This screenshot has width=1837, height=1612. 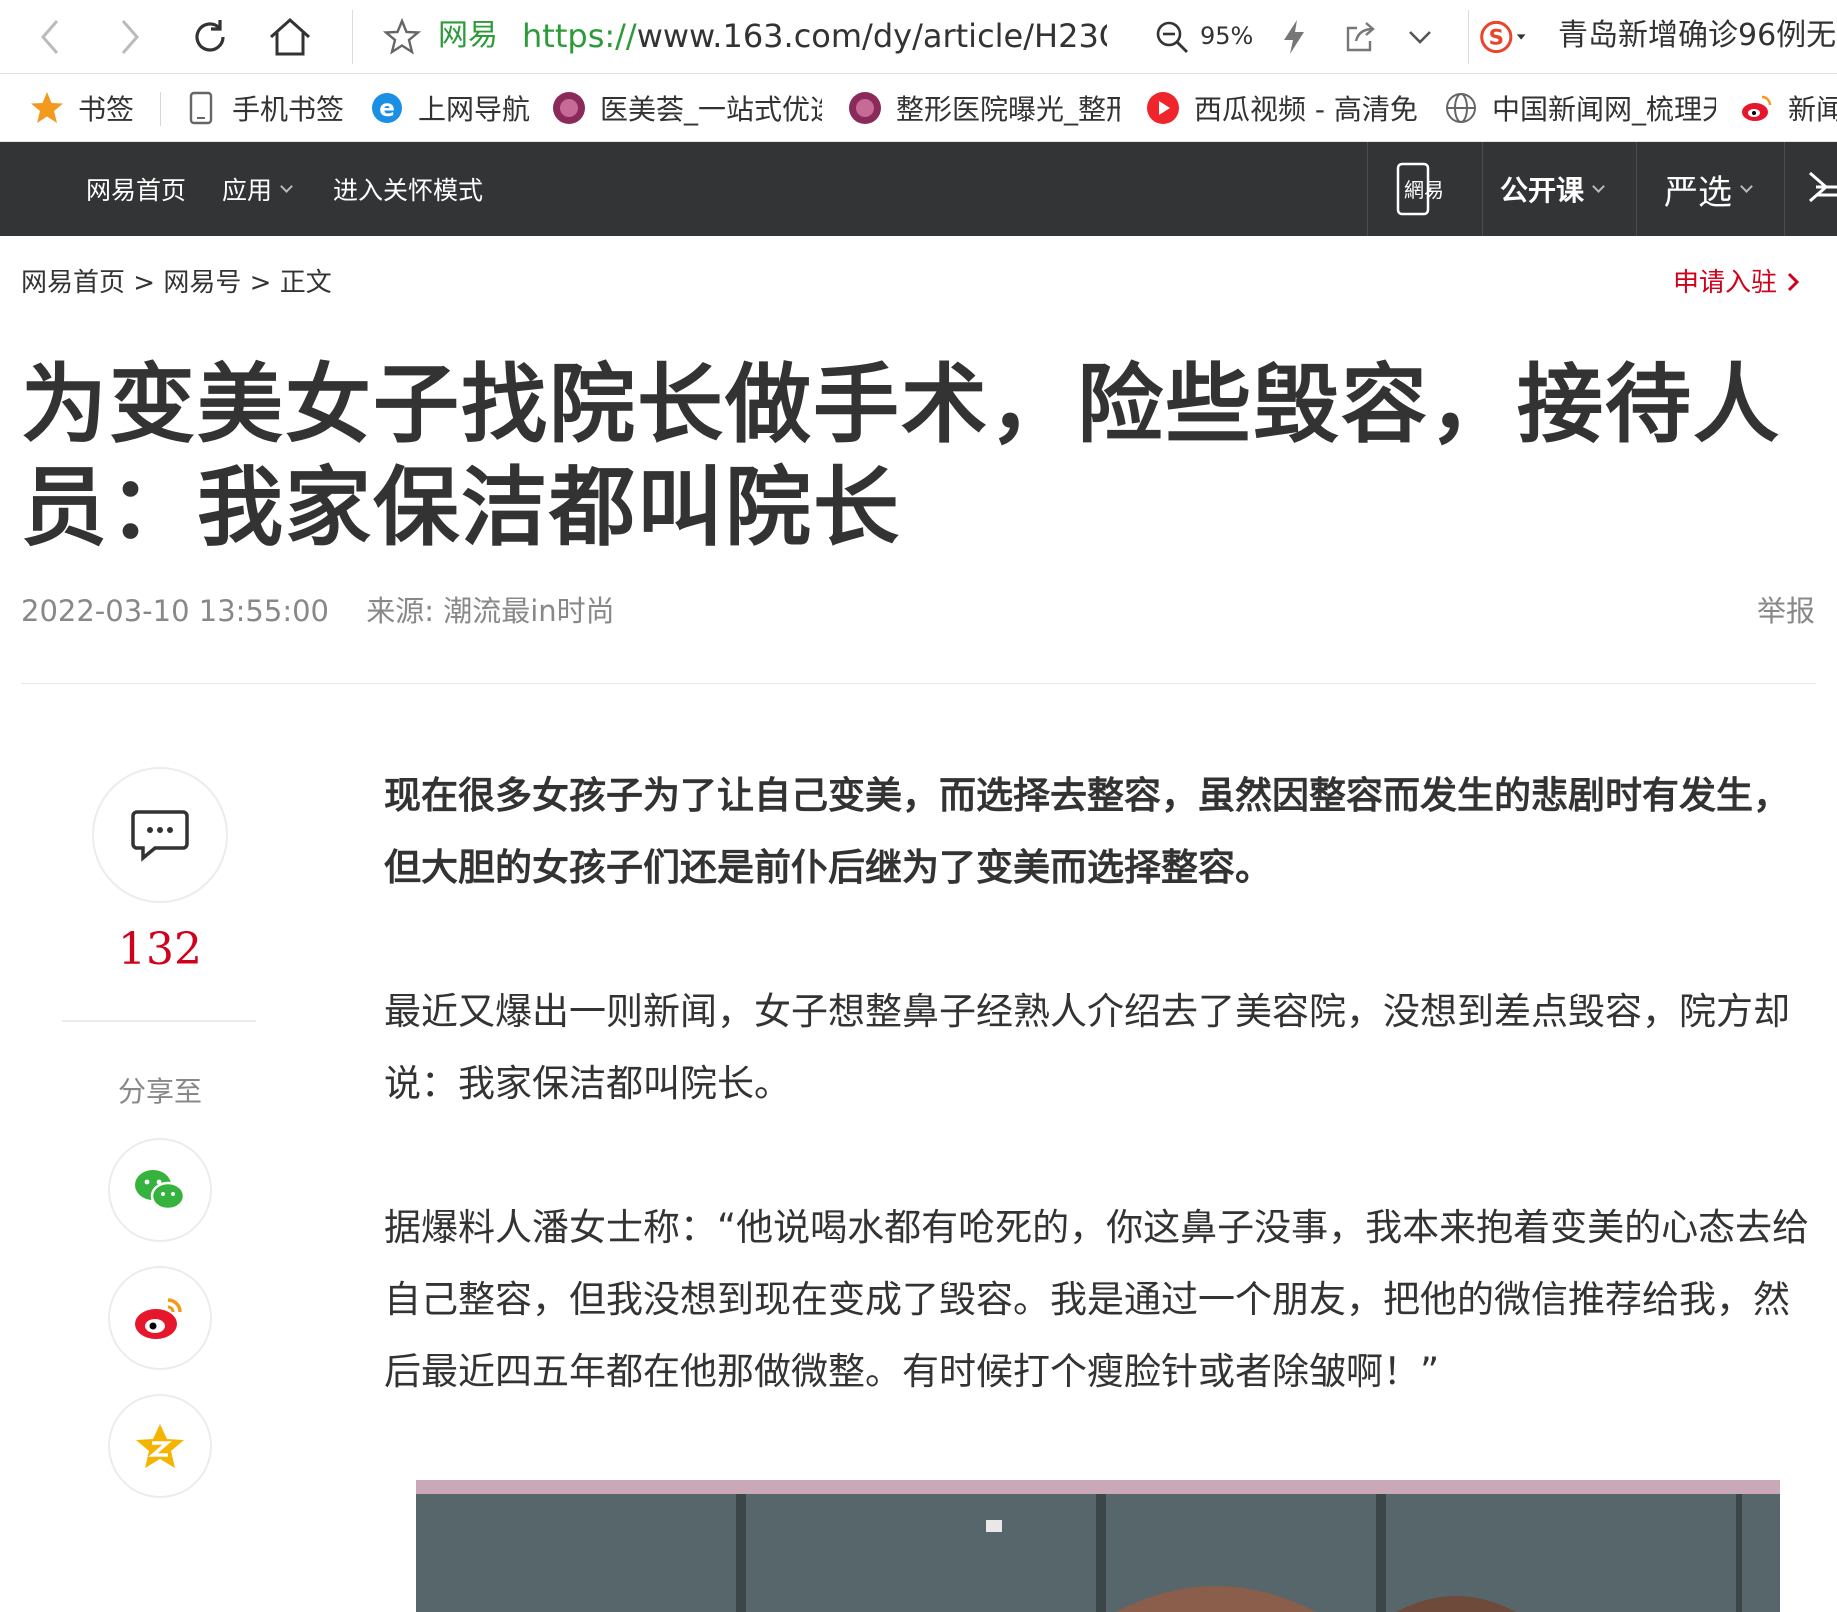 I want to click on nav-yanxuan-label: 严选, so click(x=1698, y=192).